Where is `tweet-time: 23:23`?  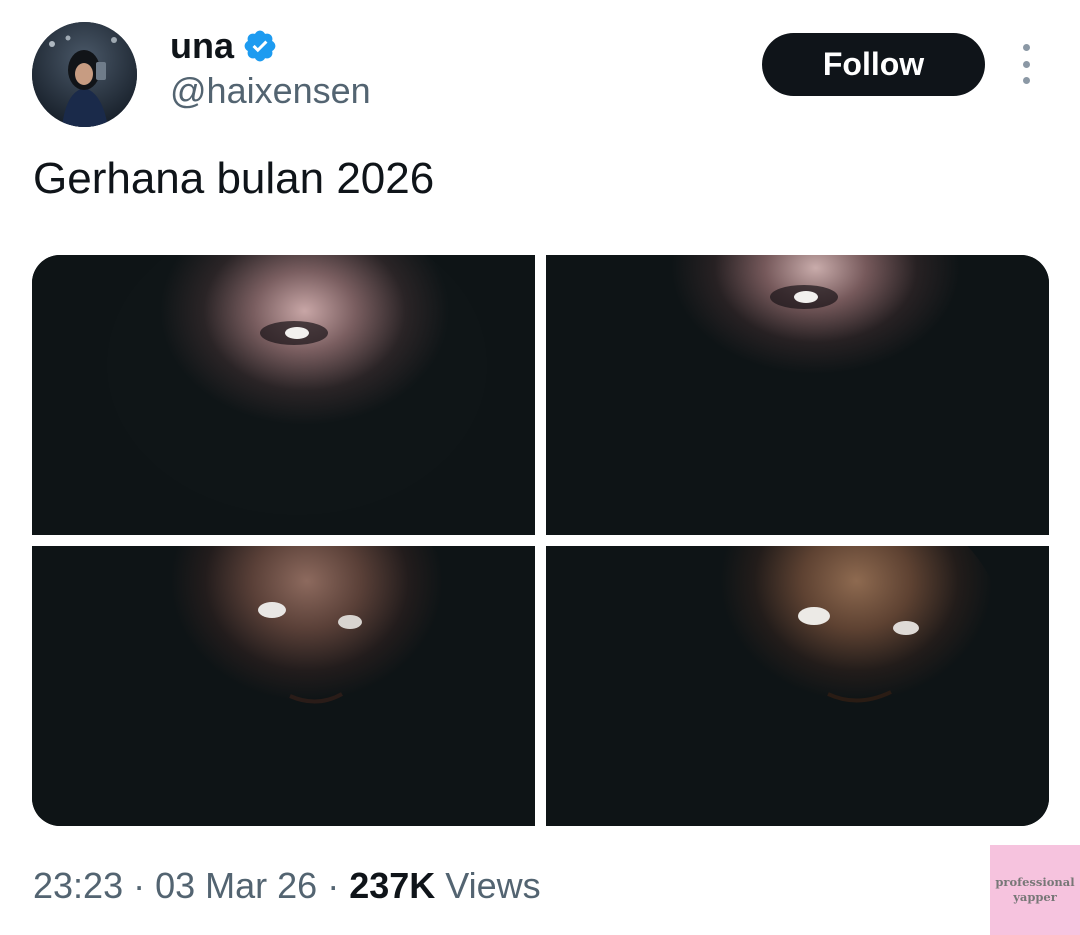 tweet-time: 23:23 is located at coordinates (78, 885).